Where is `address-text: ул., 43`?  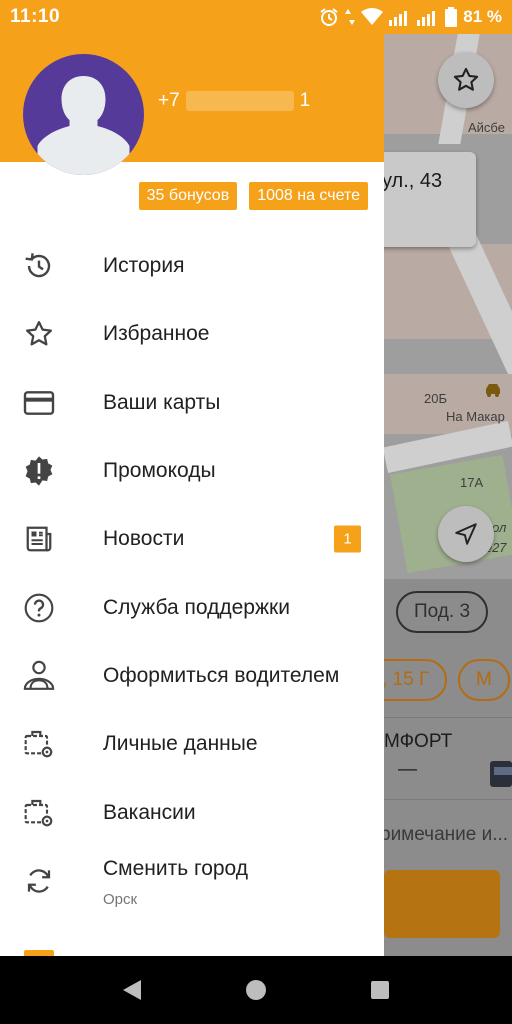
address-text: ул., 43 is located at coordinates (412, 181).